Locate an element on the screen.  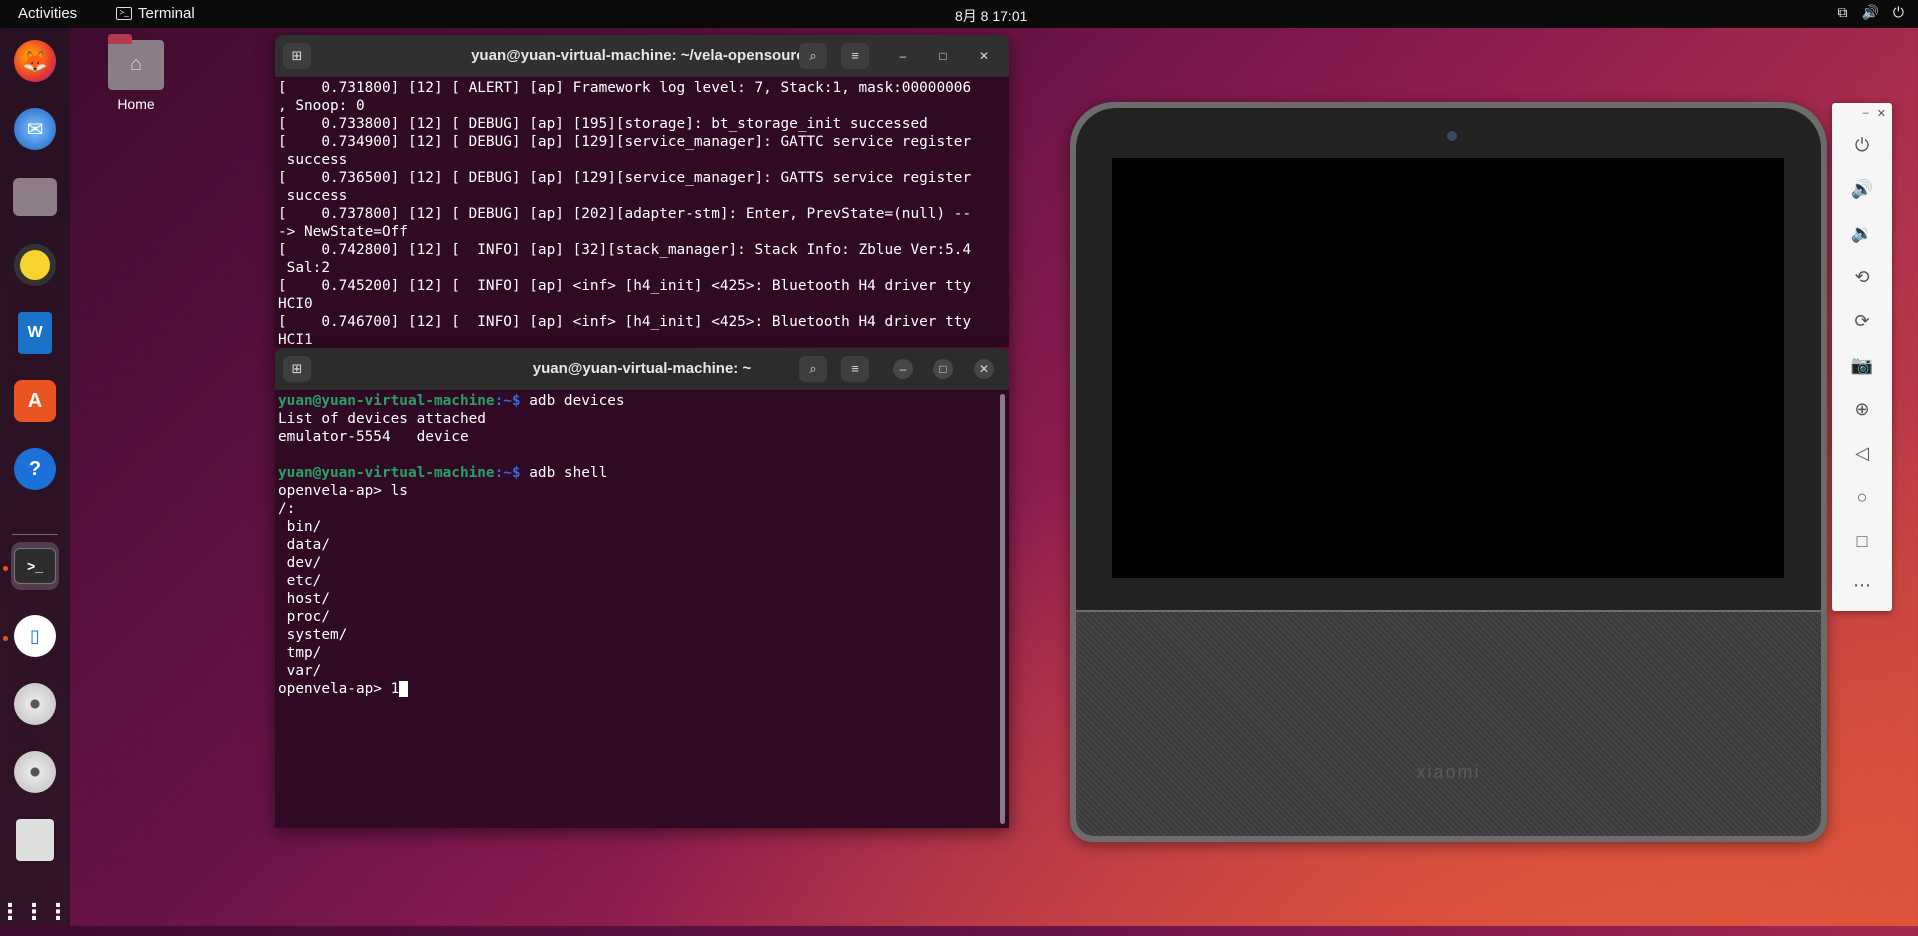
top-bar: Activities >_ Terminal 8月 8 17:01 ⧉ 🔊 ⏻ is located at coordinates (959, 14).